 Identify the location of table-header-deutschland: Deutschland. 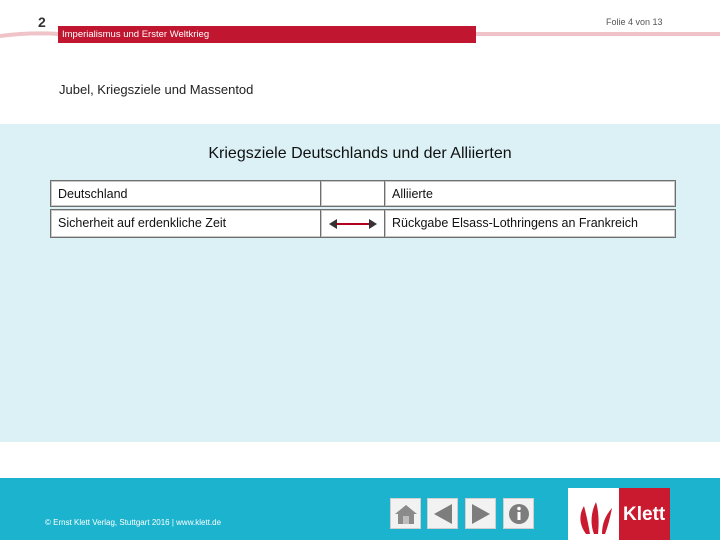
(186, 193).